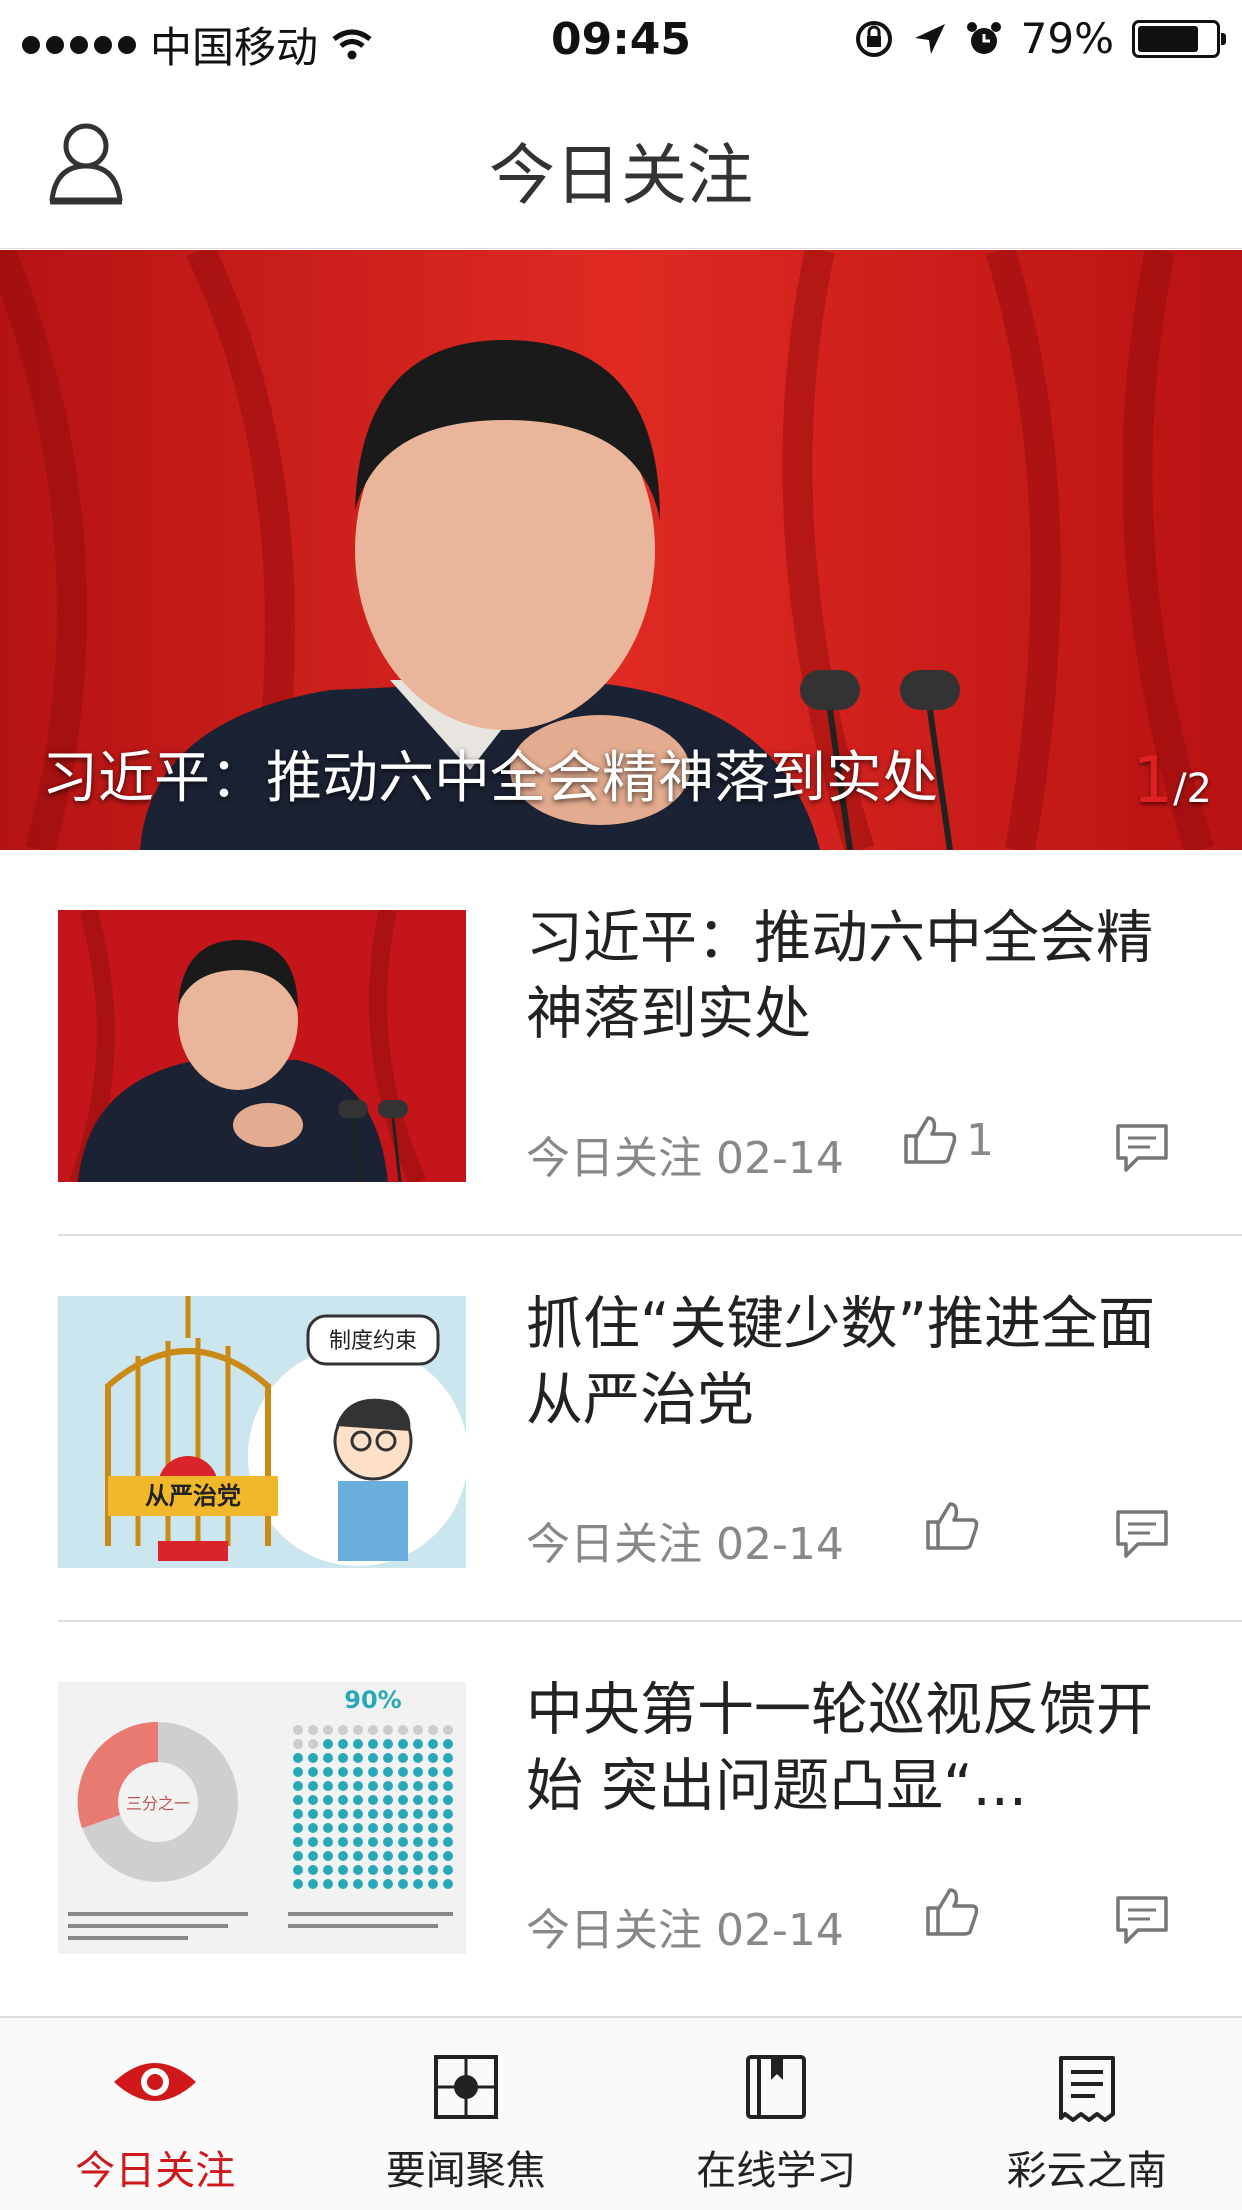 This screenshot has height=2210, width=1242. Describe the element at coordinates (1087, 2089) in the screenshot. I see `document-icon` at that location.